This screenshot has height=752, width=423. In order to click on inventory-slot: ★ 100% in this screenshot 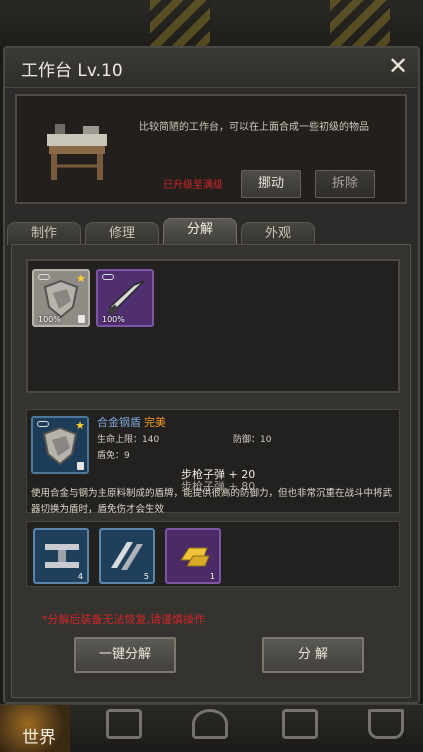, I will do `click(61, 298)`.